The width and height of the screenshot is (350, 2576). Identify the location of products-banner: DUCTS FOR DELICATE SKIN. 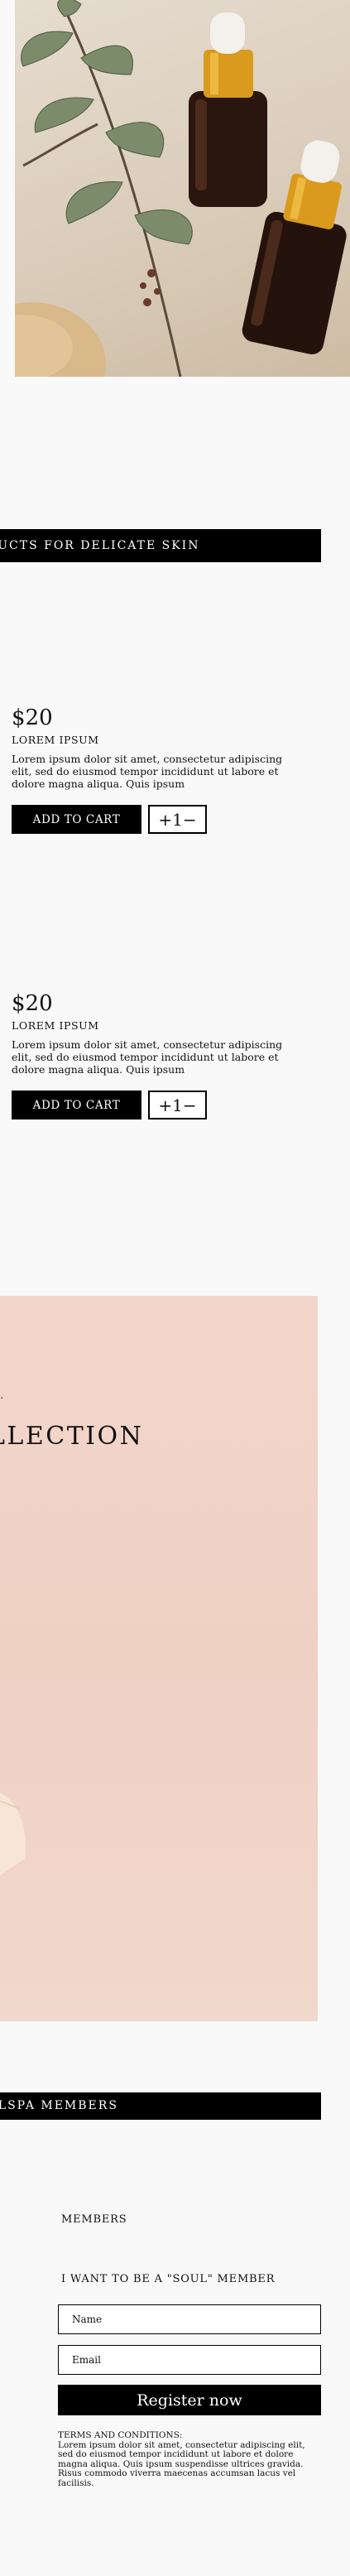
(160, 545).